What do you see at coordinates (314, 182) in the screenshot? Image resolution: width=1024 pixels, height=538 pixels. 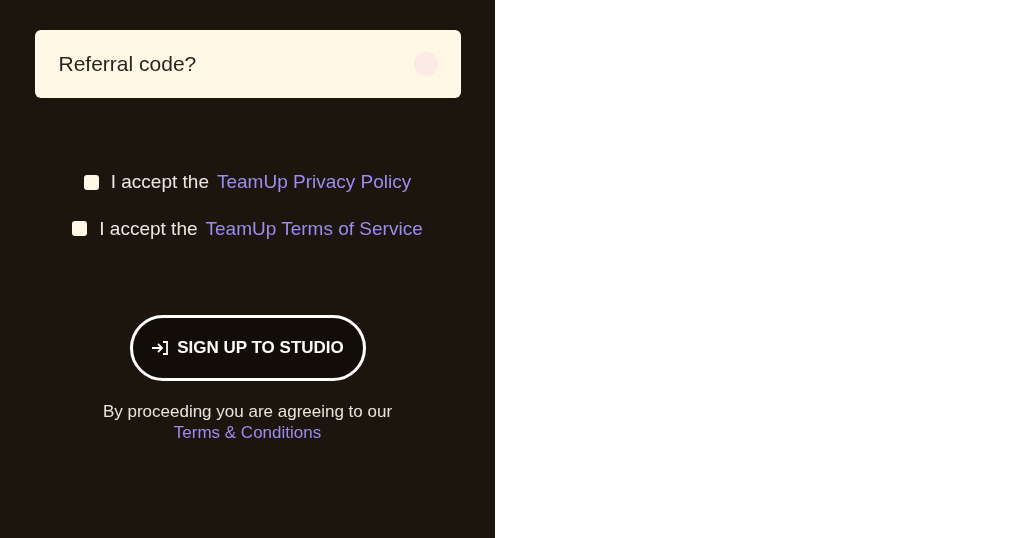 I see `policy-link: TeamUp Privacy Policy` at bounding box center [314, 182].